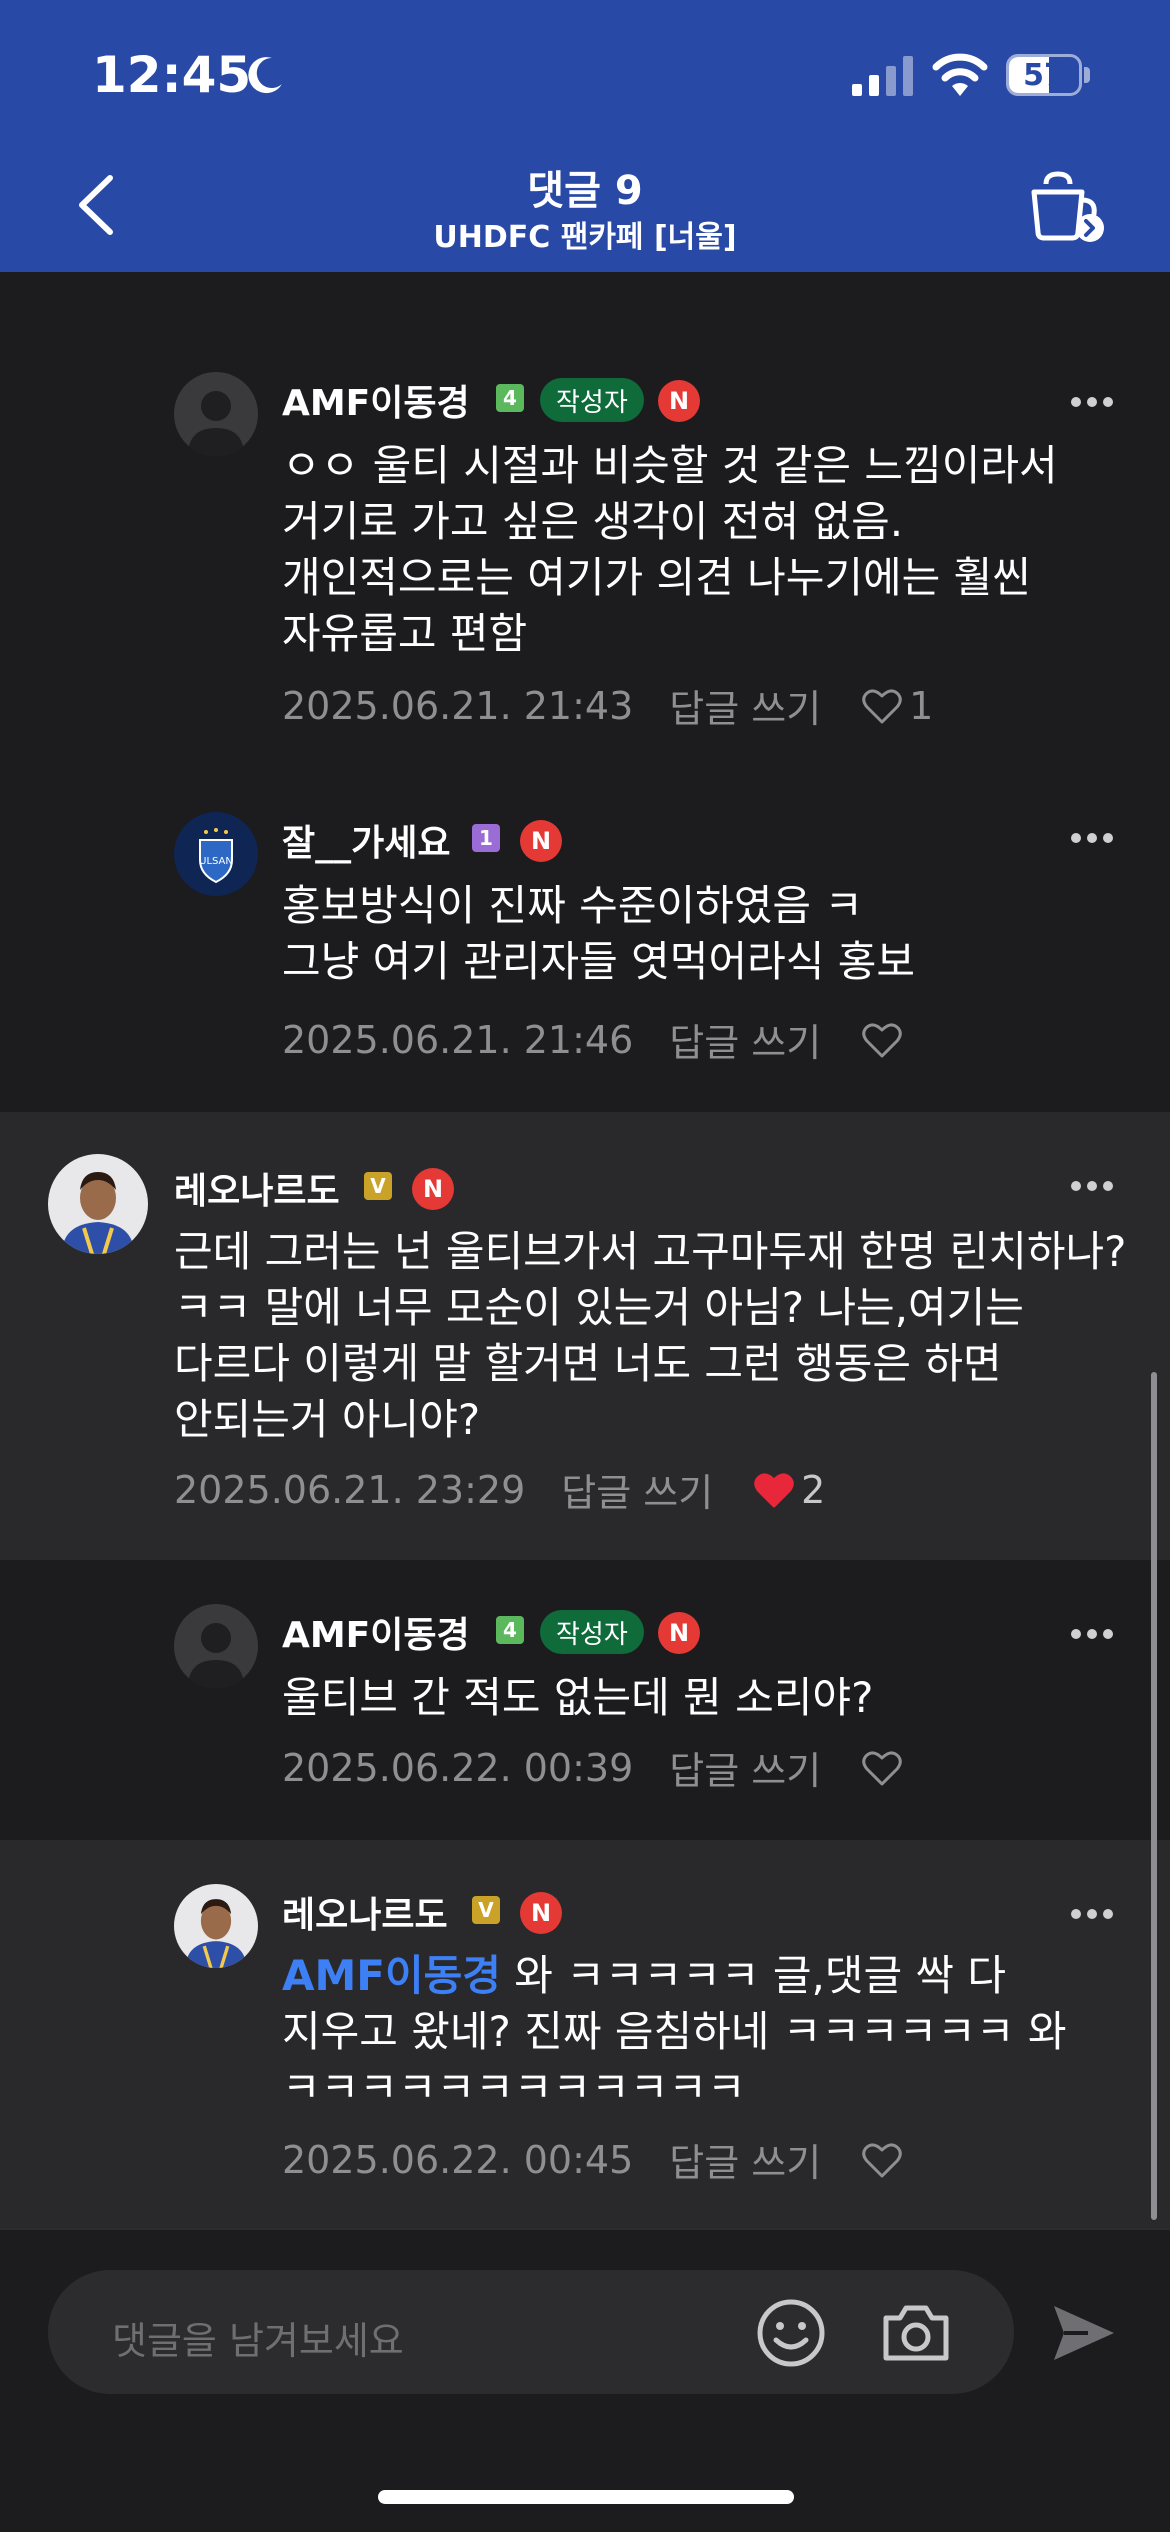  I want to click on page-title: 댓글 9, so click(585, 191).